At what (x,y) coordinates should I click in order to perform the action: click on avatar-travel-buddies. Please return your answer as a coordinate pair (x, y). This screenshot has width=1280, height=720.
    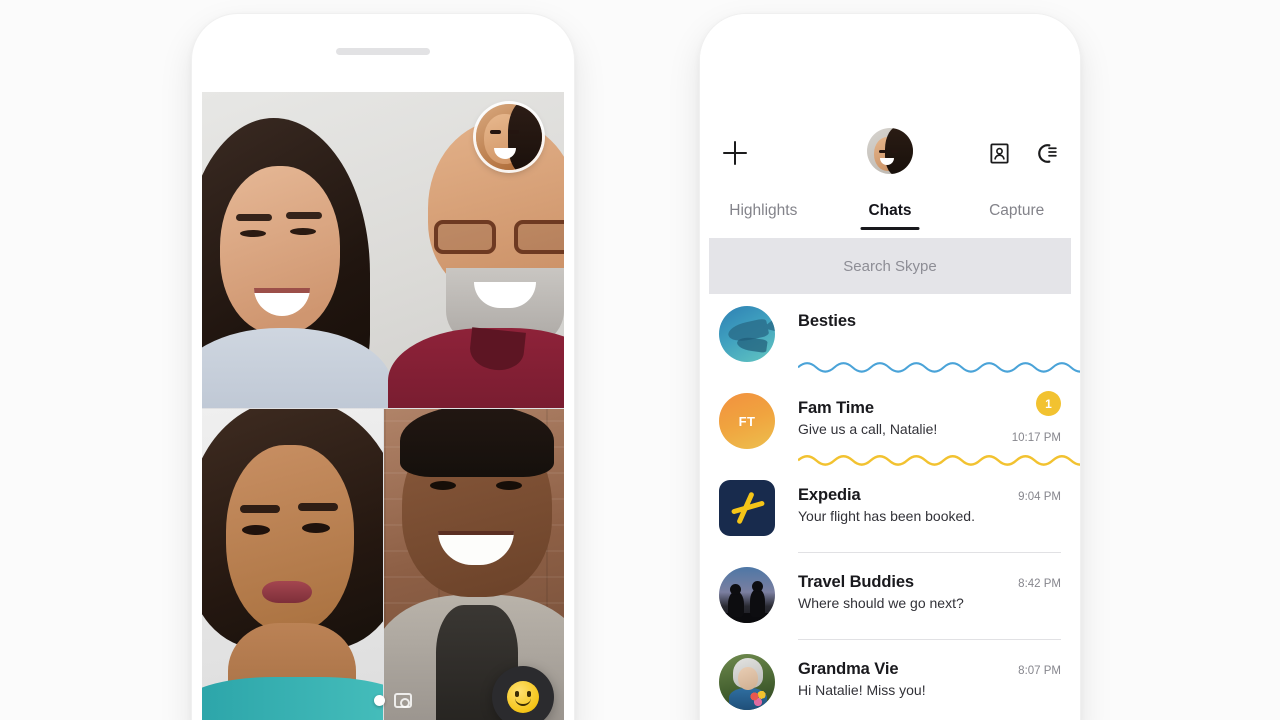
    Looking at the image, I should click on (747, 595).